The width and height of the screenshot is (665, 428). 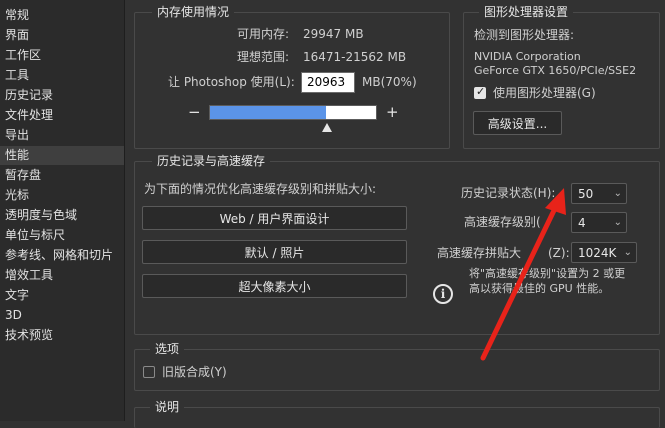 What do you see at coordinates (555, 201) in the screenshot?
I see `annotation-arrow-head` at bounding box center [555, 201].